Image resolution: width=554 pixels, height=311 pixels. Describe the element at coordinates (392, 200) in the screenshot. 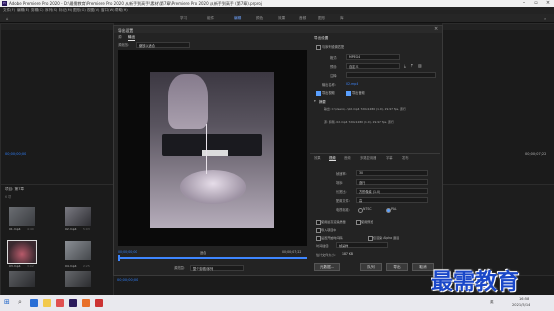

I see `profile-select: 高` at that location.